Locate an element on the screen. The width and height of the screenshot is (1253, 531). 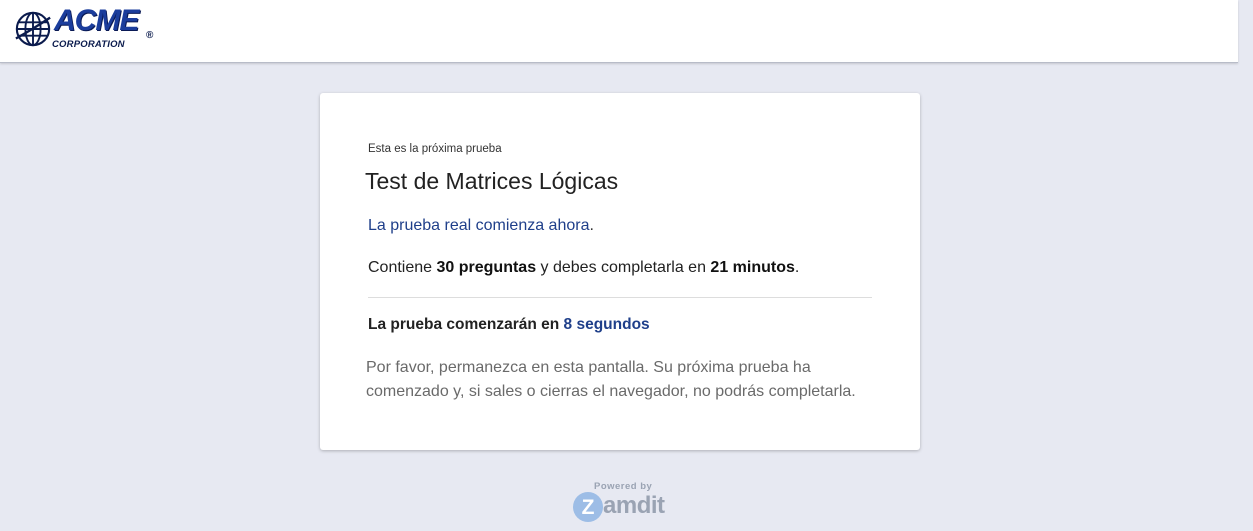
zamdit-wordmark: amdit is located at coordinates (634, 505).